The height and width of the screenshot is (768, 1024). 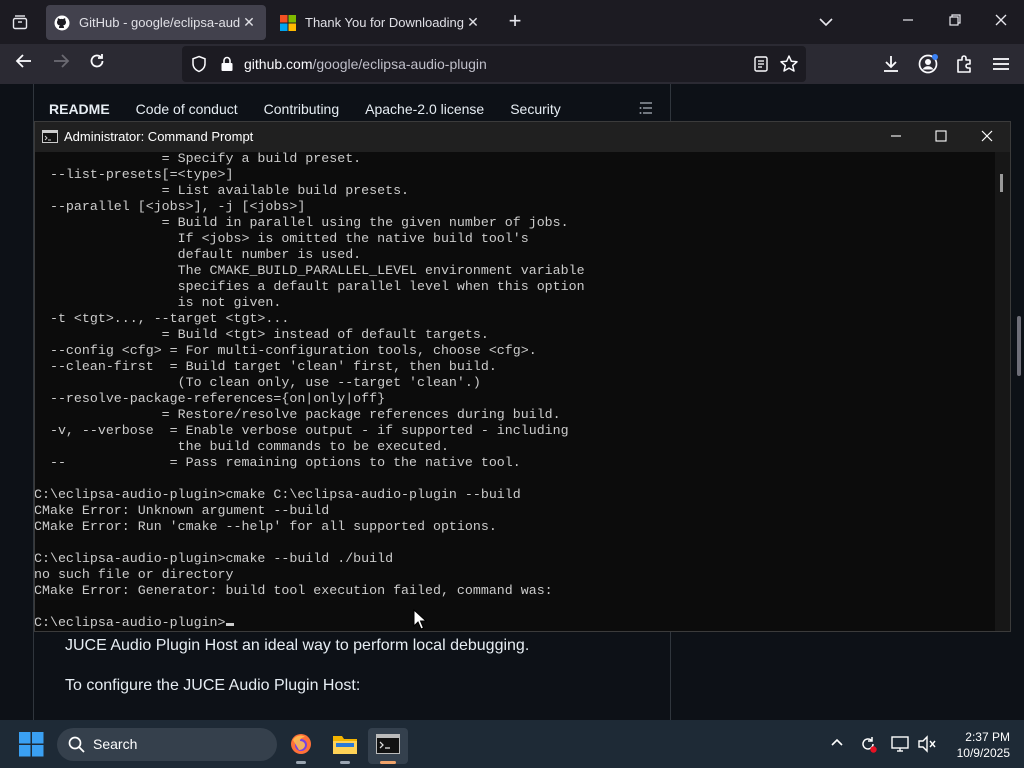 I want to click on console-line: the build commands to be executed., so click(x=242, y=446).